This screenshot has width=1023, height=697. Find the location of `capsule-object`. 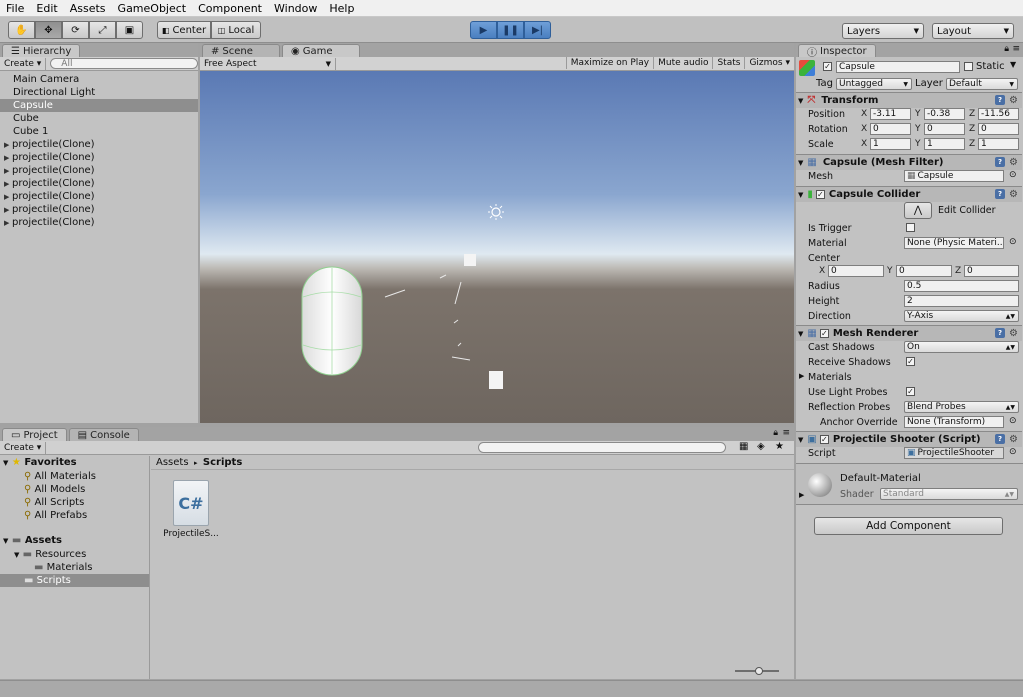

capsule-object is located at coordinates (332, 321).